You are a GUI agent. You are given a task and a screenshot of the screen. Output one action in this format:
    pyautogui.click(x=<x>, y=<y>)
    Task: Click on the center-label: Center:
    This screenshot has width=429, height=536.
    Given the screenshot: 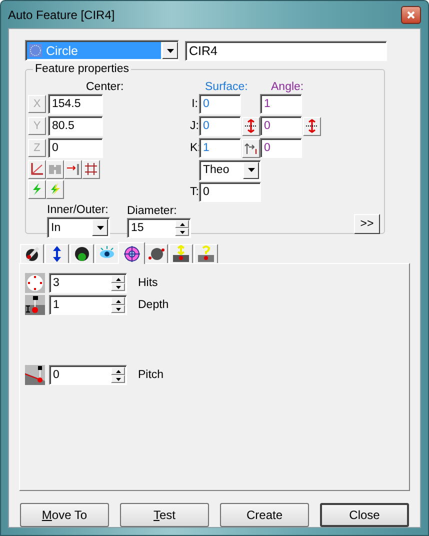 What is the action you would take?
    pyautogui.click(x=105, y=87)
    